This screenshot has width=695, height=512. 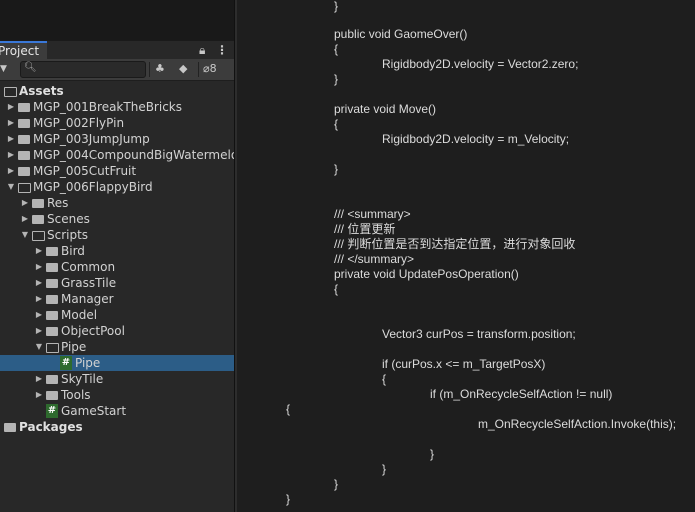 I want to click on code-line: private void UpdatePosOperation(), so click(x=426, y=274).